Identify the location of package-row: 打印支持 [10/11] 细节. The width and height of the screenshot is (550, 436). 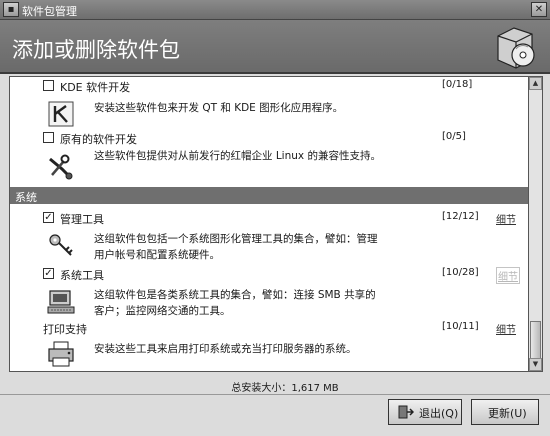
(269, 328).